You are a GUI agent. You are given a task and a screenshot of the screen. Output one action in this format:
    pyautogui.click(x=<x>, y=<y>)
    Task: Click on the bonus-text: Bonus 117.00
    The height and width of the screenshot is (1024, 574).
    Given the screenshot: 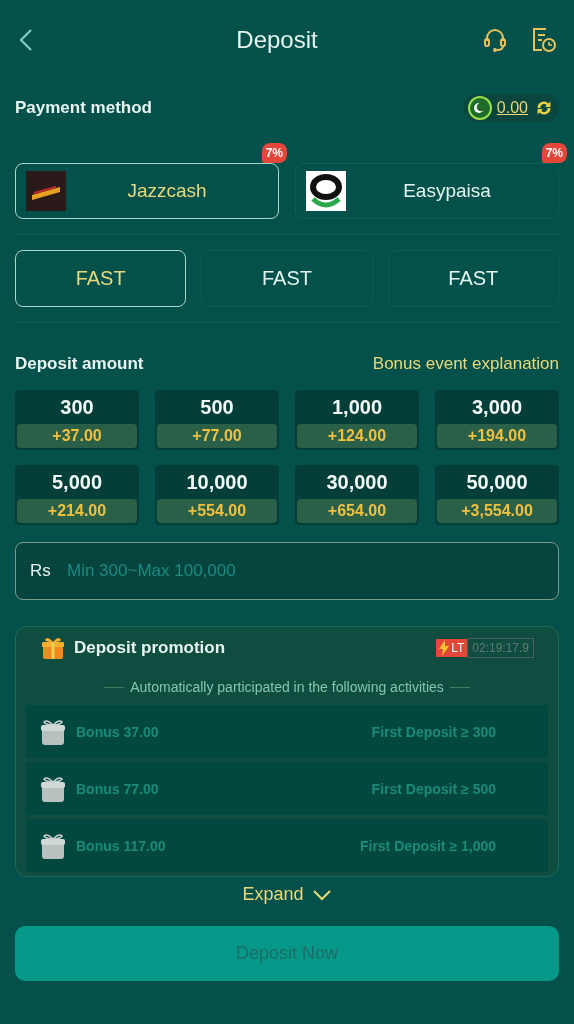 What is the action you would take?
    pyautogui.click(x=121, y=845)
    